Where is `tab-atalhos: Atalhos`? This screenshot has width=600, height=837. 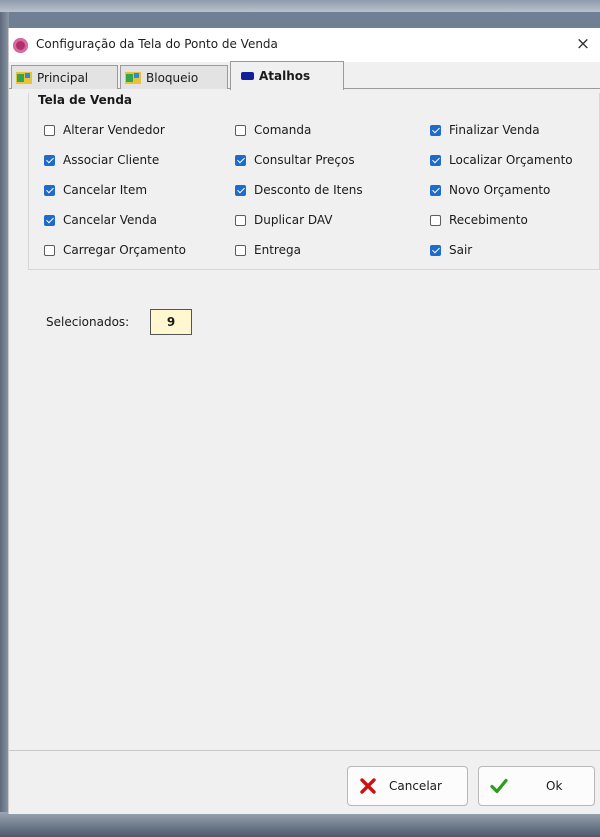 tab-atalhos: Atalhos is located at coordinates (287, 75).